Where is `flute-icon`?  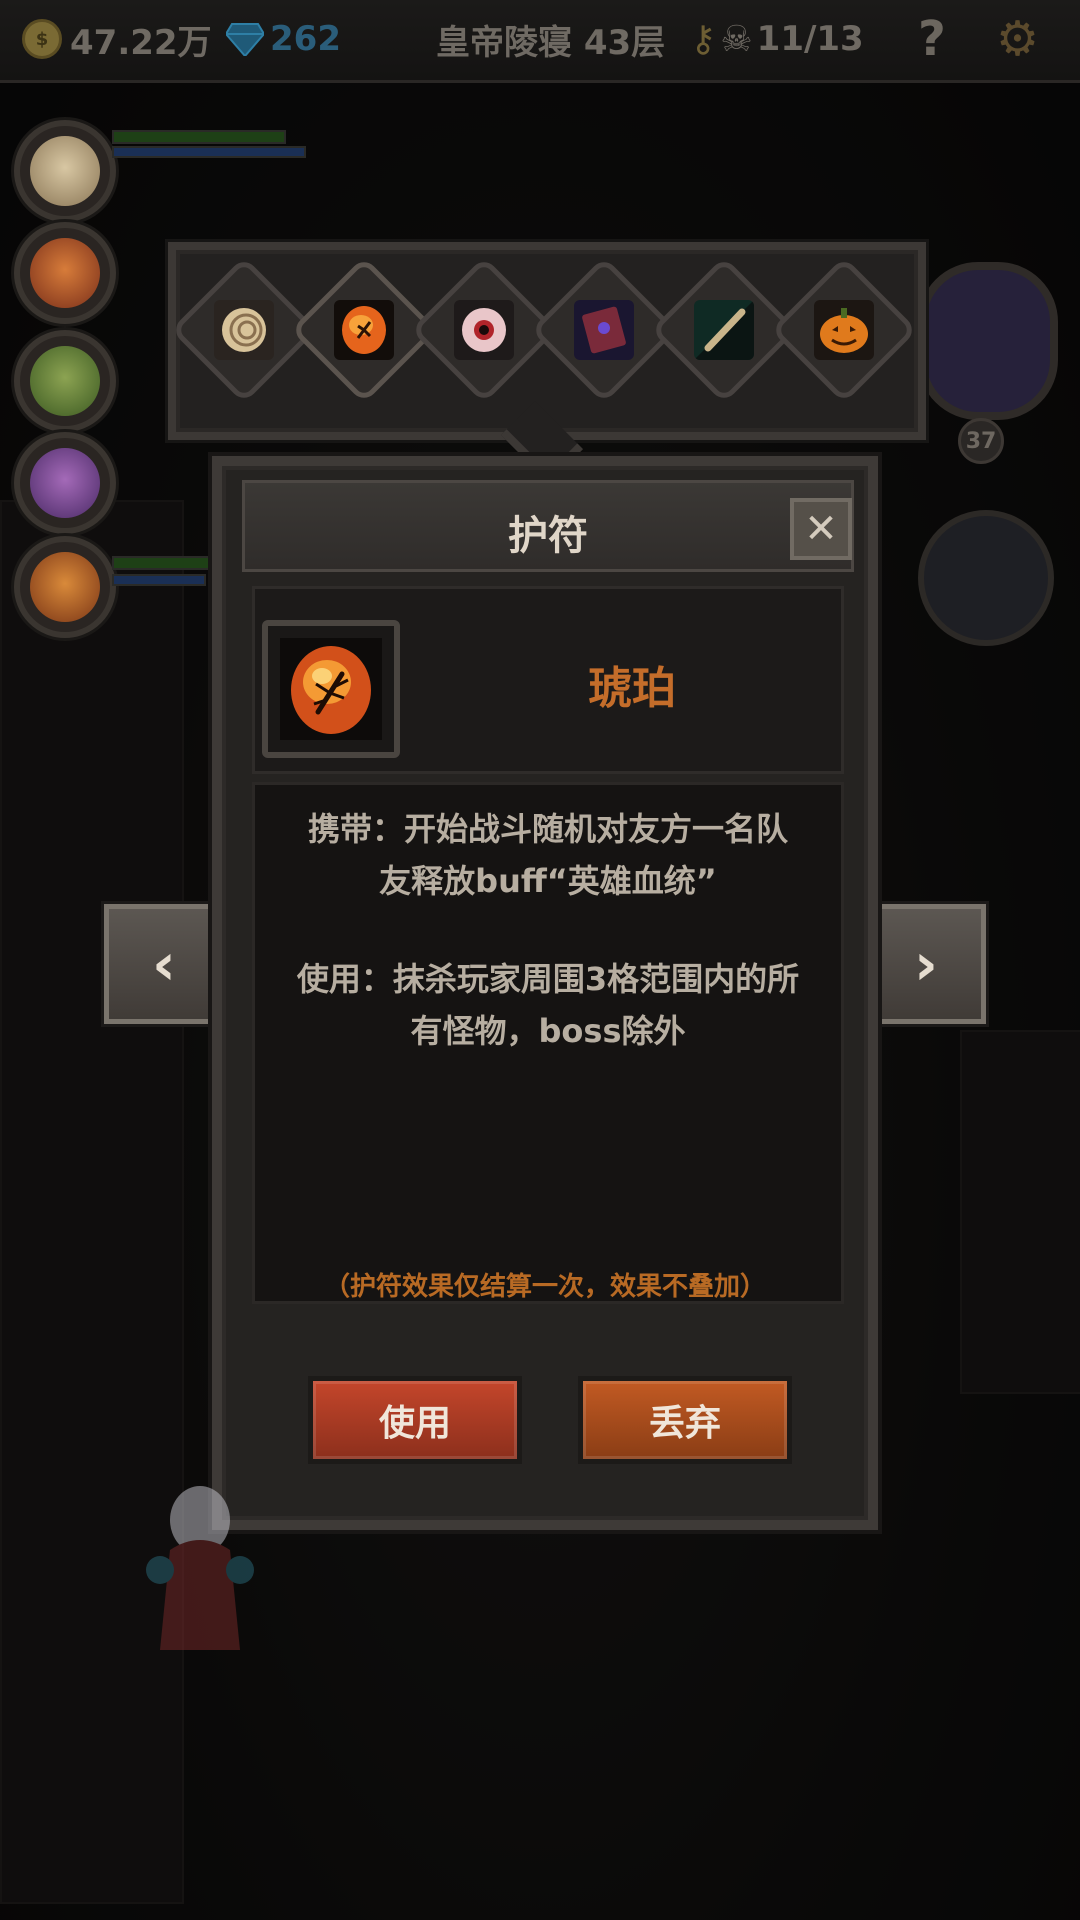 flute-icon is located at coordinates (724, 330).